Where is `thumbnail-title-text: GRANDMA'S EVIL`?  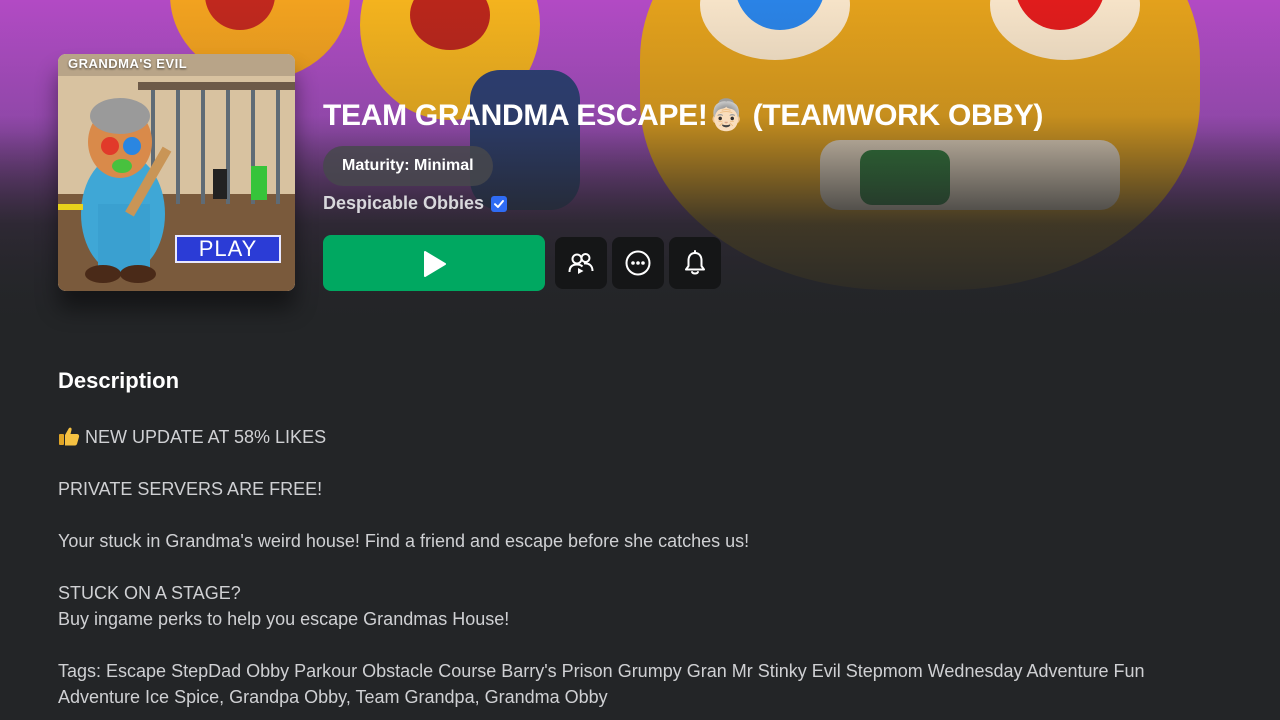
thumbnail-title-text: GRANDMA'S EVIL is located at coordinates (128, 63).